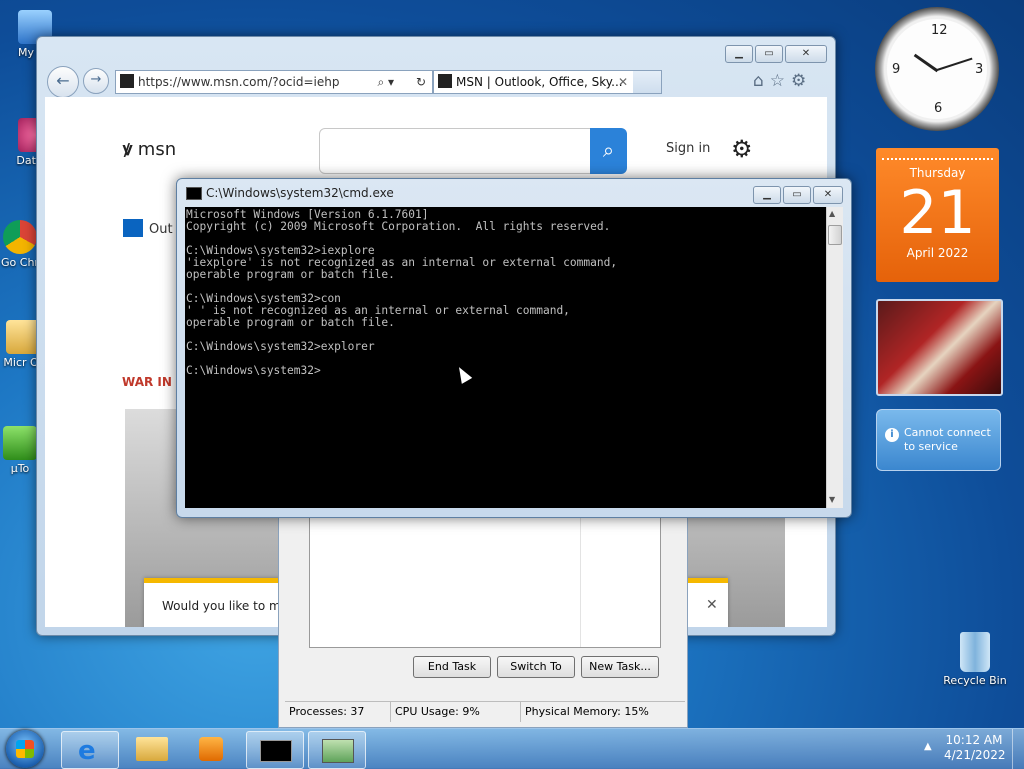 The image size is (1024, 769). I want to click on tray-date: 4/21/2022, so click(975, 755).